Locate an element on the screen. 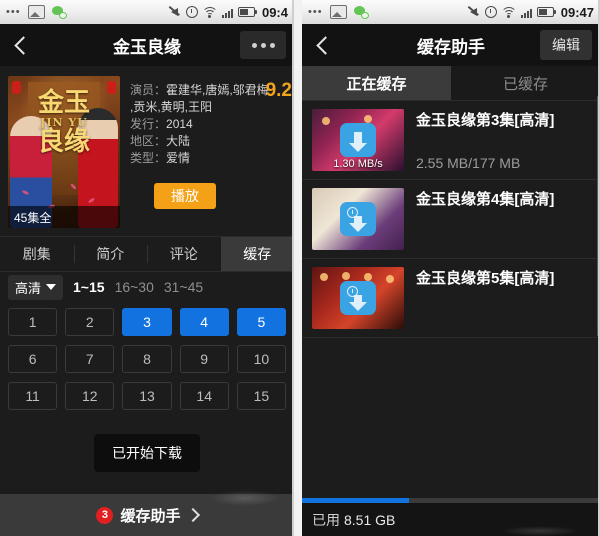 This screenshot has height=536, width=600. genre-value: 爱情 is located at coordinates (178, 158).